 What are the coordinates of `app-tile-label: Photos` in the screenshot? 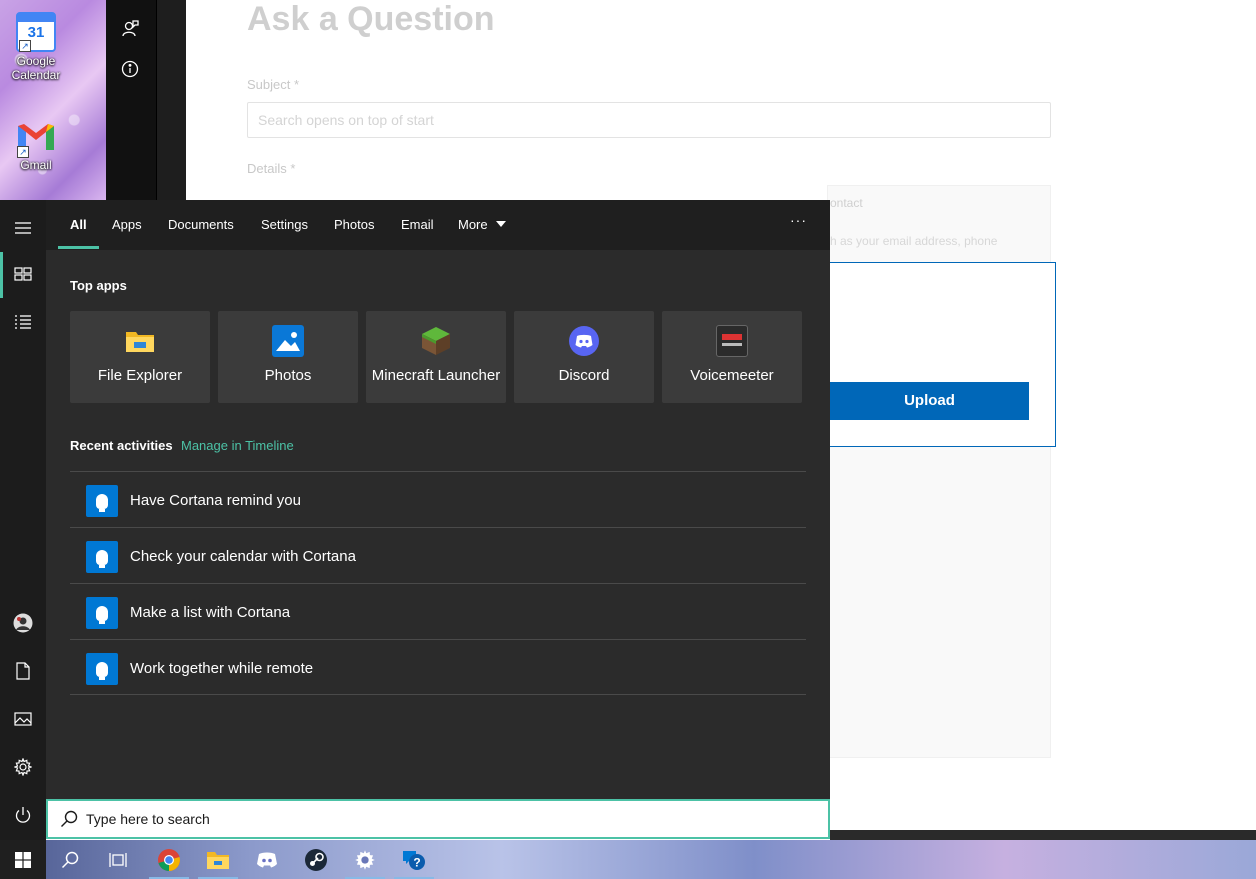 It's located at (288, 375).